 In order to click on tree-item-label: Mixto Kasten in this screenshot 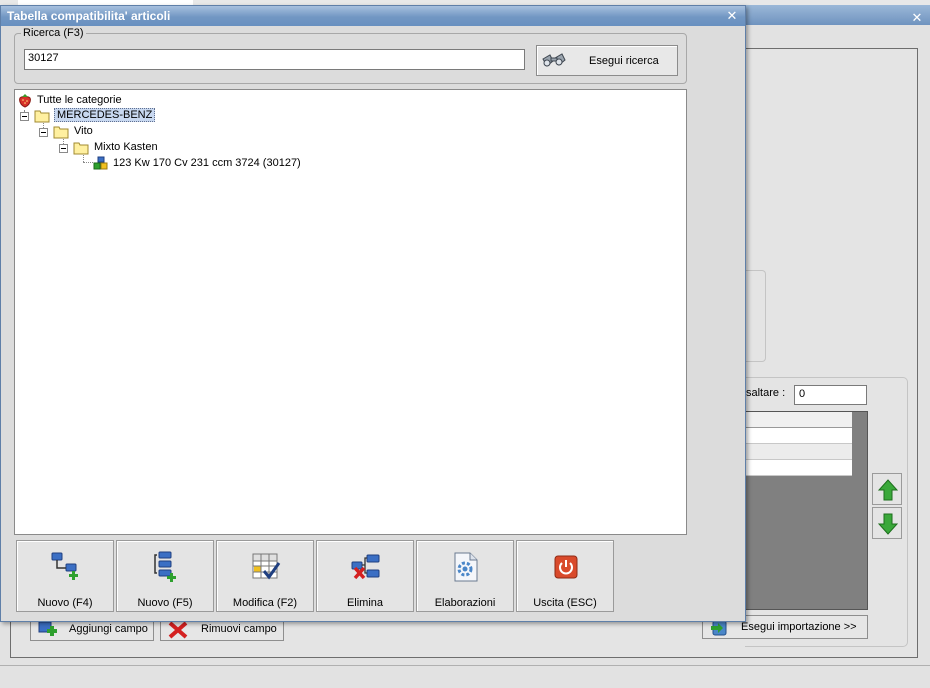, I will do `click(126, 147)`.